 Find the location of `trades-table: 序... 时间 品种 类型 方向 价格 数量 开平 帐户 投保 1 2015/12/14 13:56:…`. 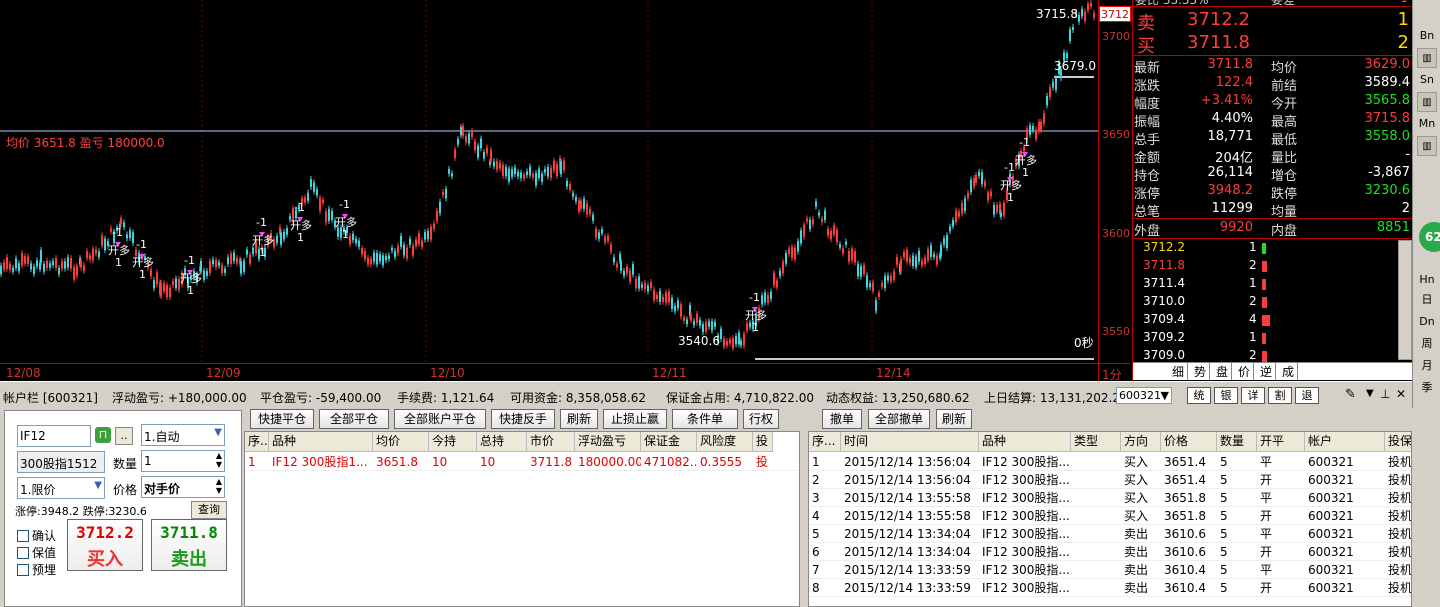

trades-table: 序... 时间 品种 类型 方向 价格 数量 开平 帐户 投保 1 2015/12/14 13:56:… is located at coordinates (1110, 519).